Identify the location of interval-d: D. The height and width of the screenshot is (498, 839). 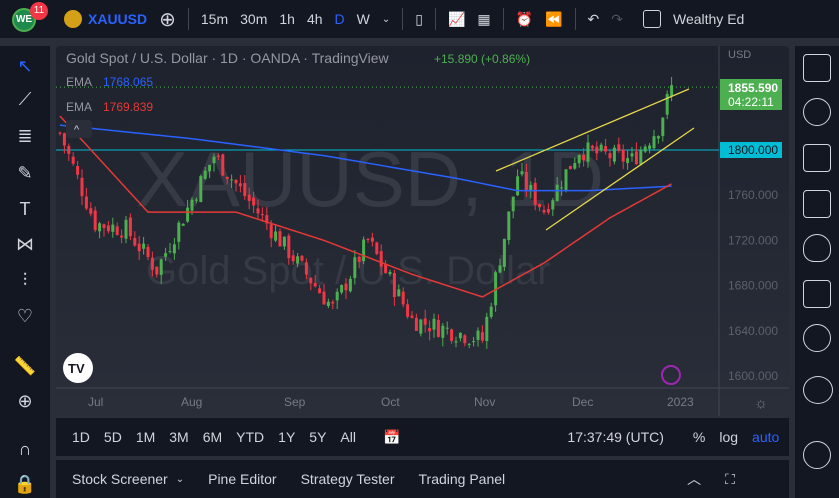
(340, 19).